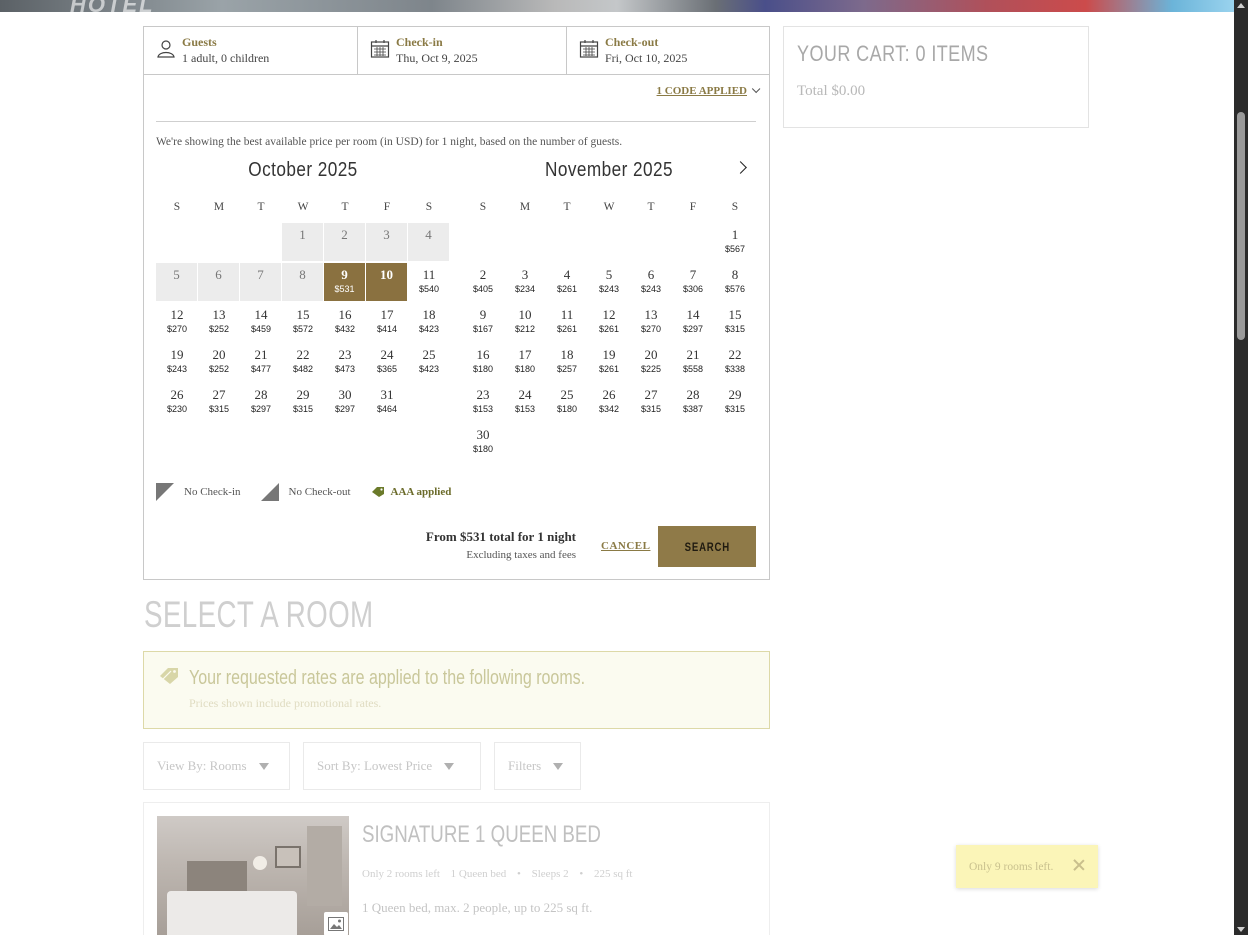 The height and width of the screenshot is (935, 1248). Describe the element at coordinates (387, 403) in the screenshot. I see `day-cell: 31 $464` at that location.